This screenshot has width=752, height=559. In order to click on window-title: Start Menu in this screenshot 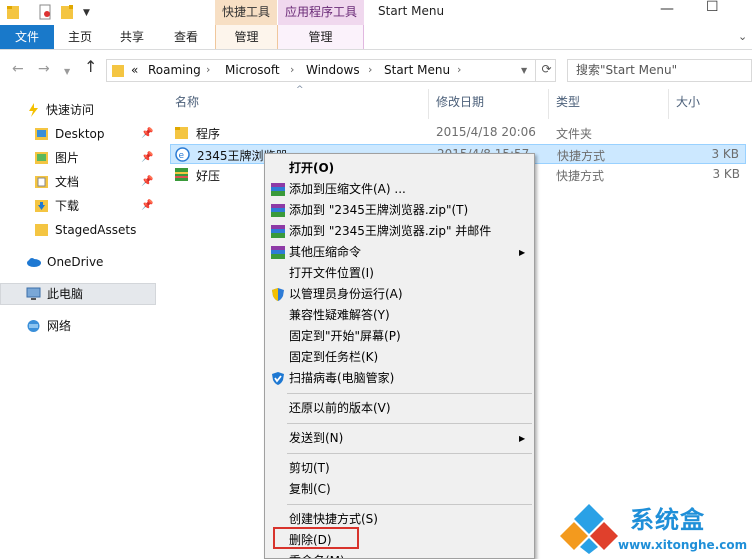, I will do `click(411, 11)`.